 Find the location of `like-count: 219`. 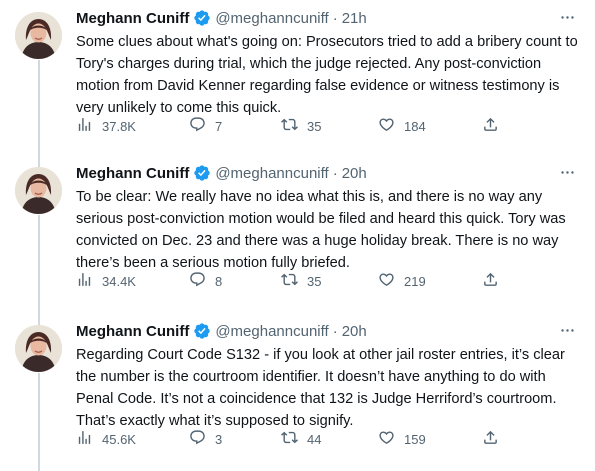

like-count: 219 is located at coordinates (415, 281).